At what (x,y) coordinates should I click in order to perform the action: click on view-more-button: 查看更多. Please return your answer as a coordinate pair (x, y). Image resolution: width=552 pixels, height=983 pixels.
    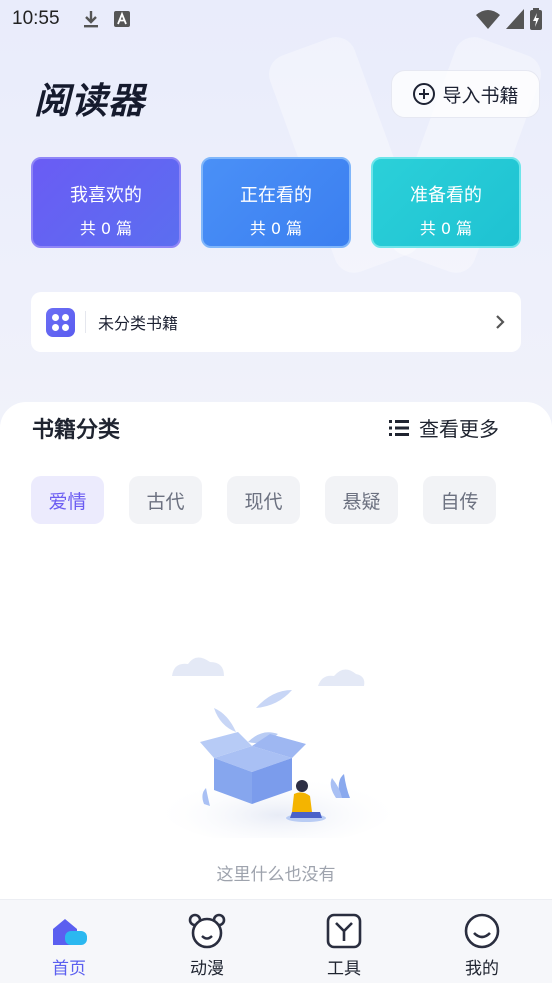
    Looking at the image, I should click on (444, 427).